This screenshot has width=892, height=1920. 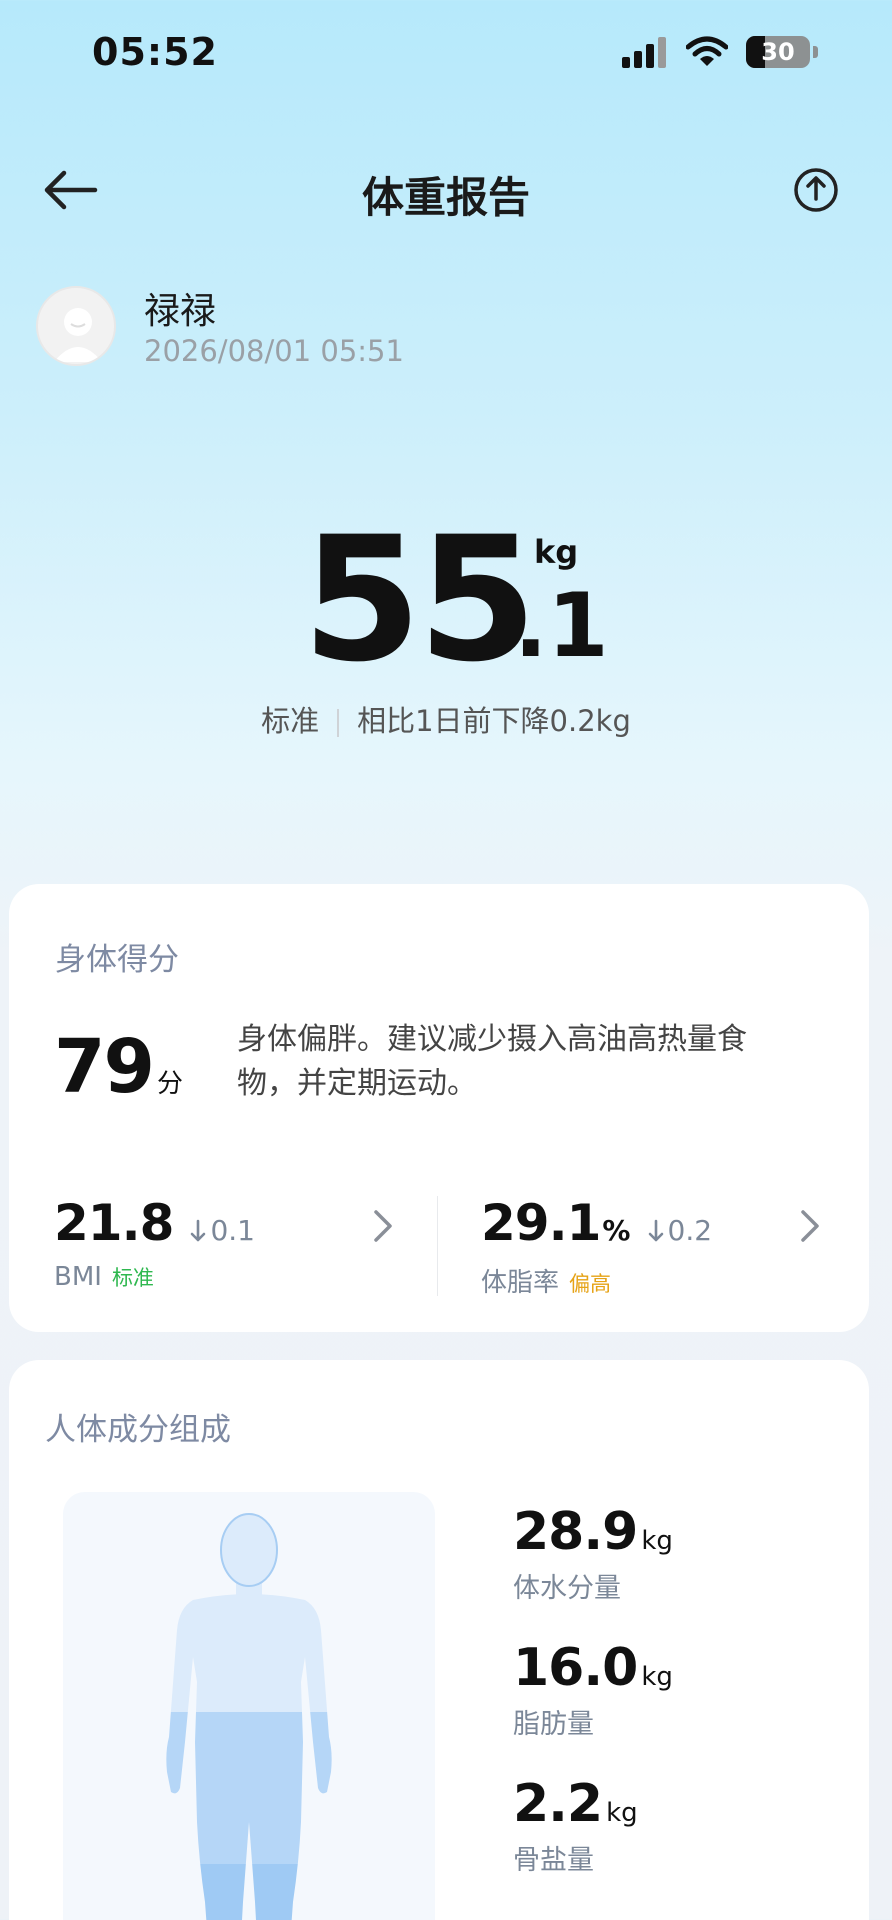 I want to click on weight-decimal: .1, so click(x=561, y=625).